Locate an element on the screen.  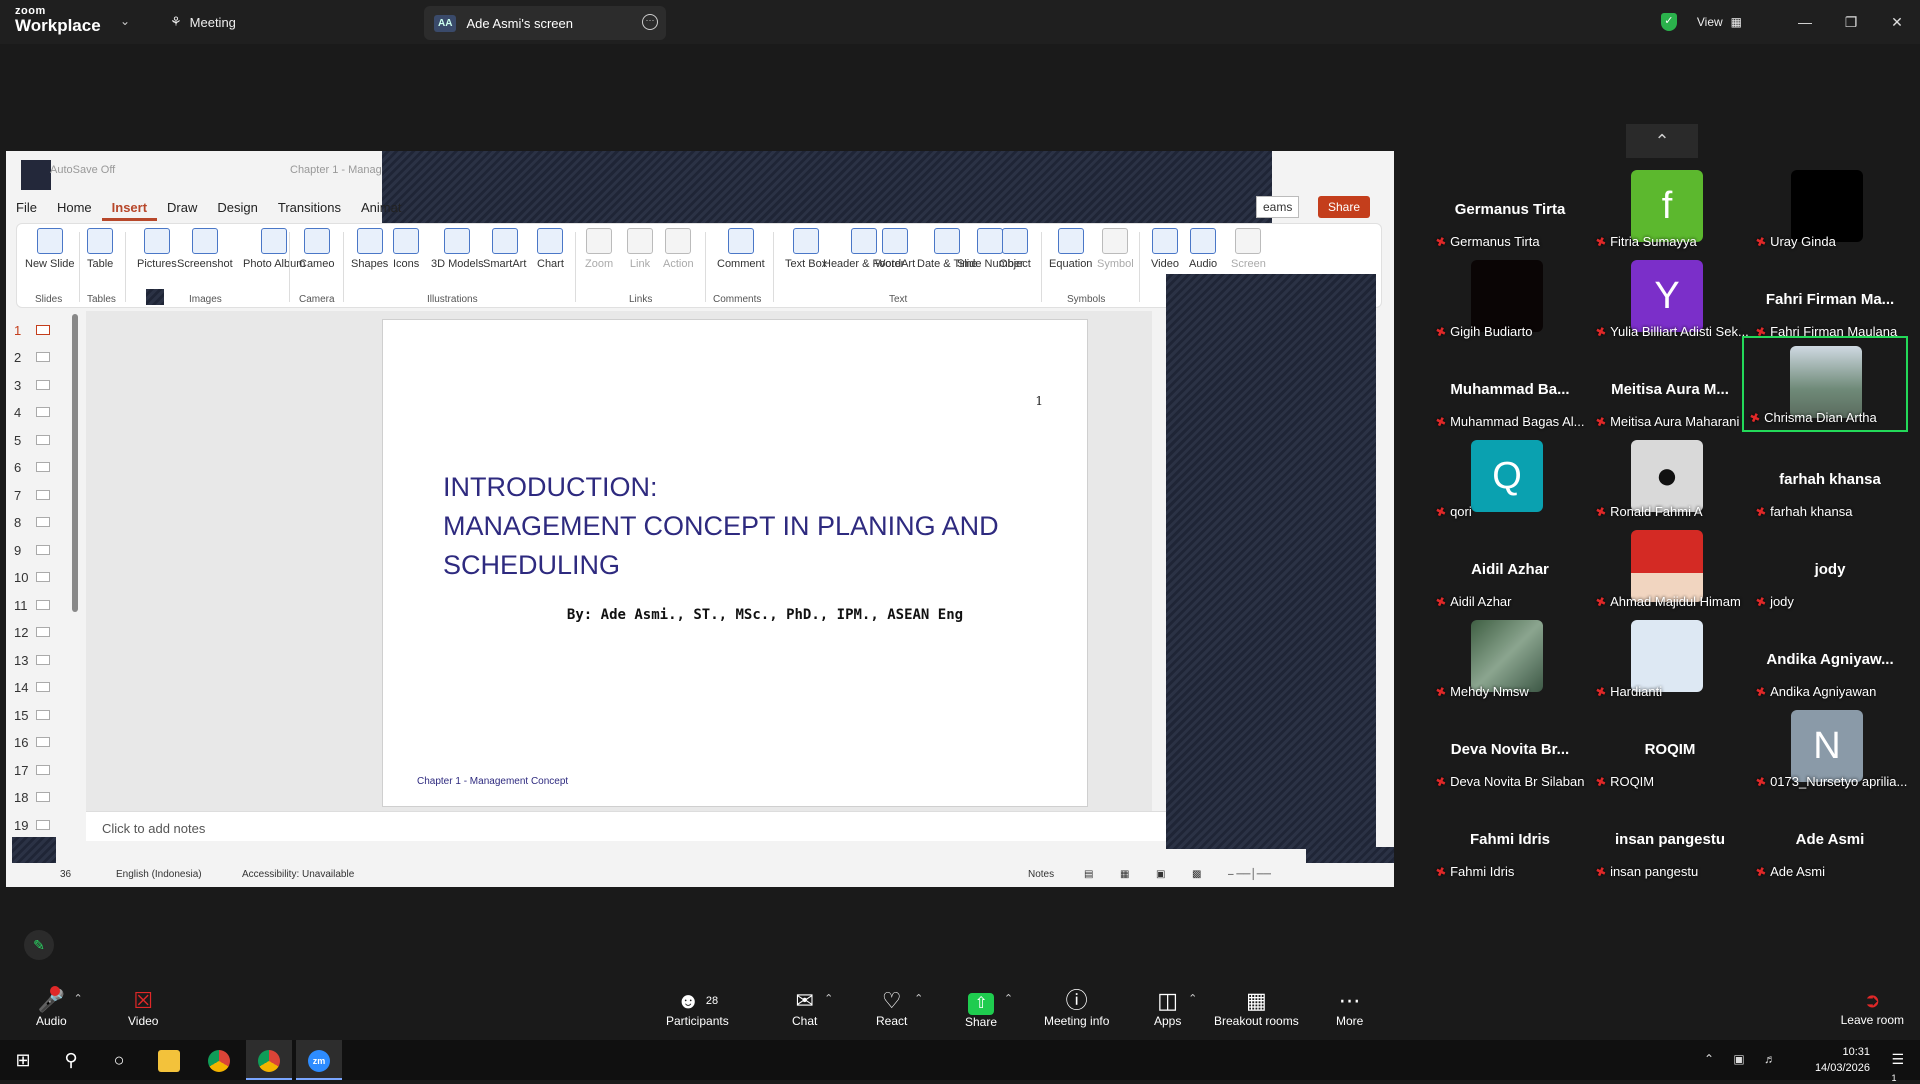
minimize-icon: — is located at coordinates (1805, 22).